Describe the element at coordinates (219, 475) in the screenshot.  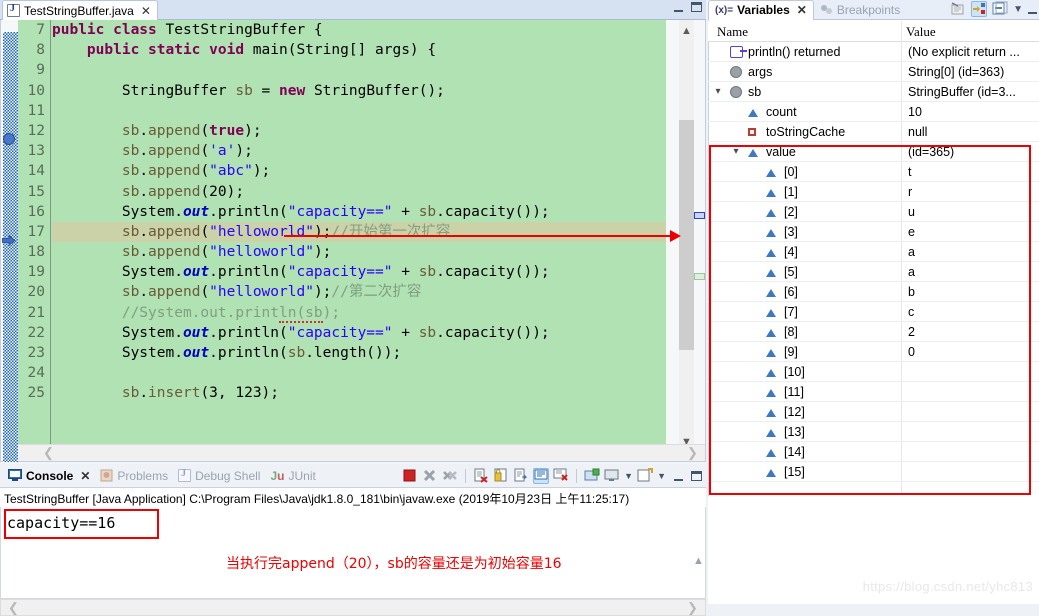
I see `tab-debug-shell: Debug Shell` at that location.